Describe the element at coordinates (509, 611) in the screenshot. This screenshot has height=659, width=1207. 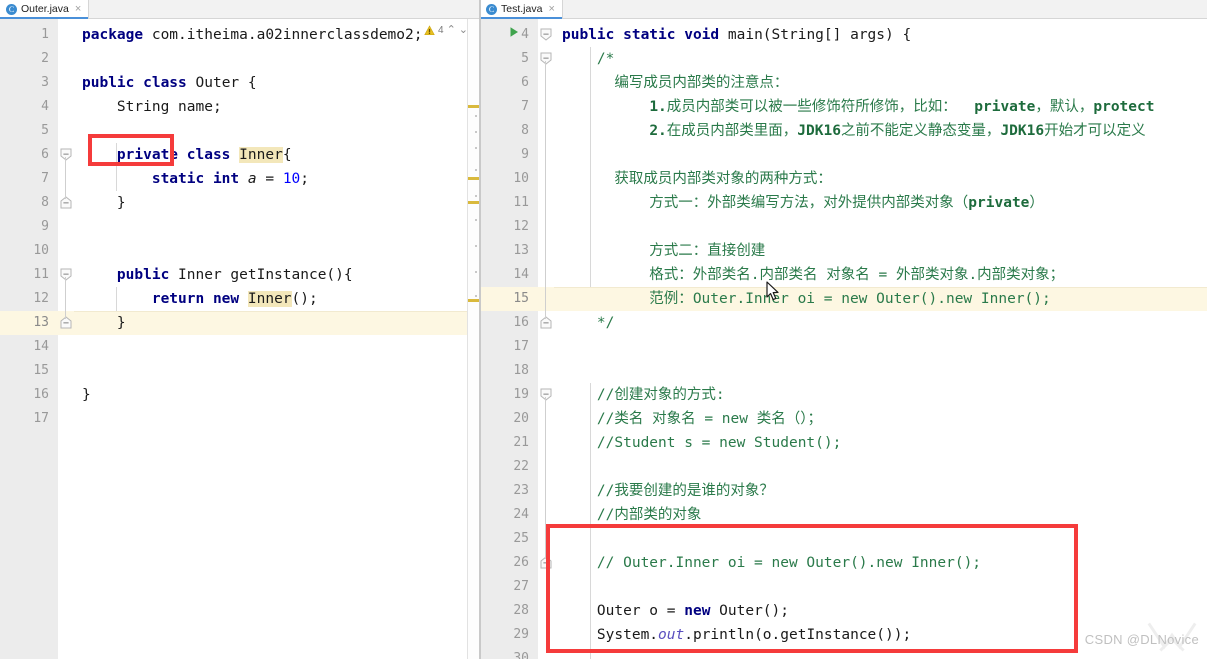
I see `line-number: 28` at that location.